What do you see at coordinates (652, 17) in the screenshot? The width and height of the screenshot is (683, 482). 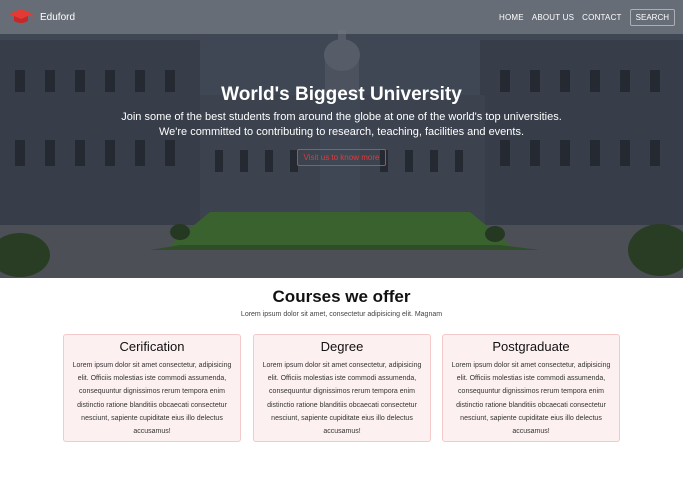 I see `search-button: SEARCH` at bounding box center [652, 17].